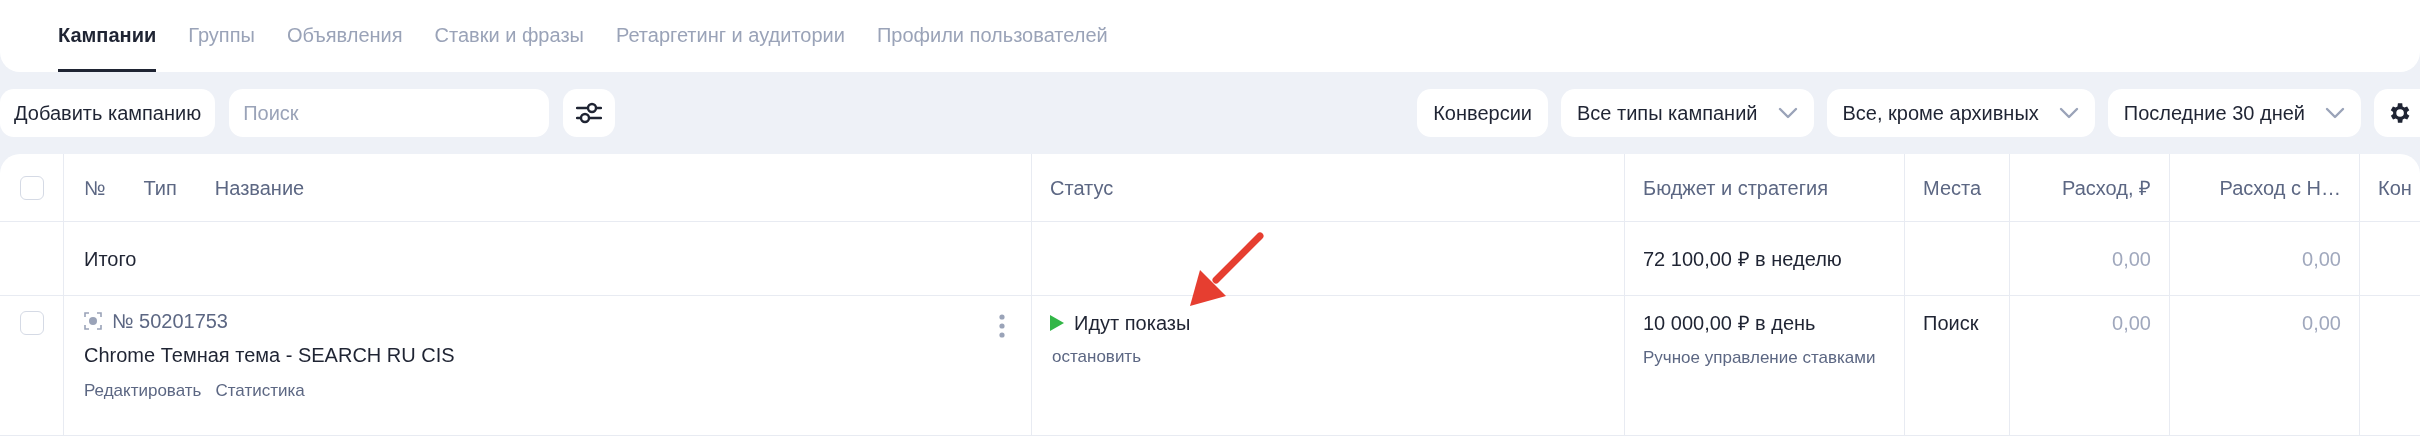 The height and width of the screenshot is (436, 2420). Describe the element at coordinates (107, 36) in the screenshot. I see `tab: Кампании` at that location.